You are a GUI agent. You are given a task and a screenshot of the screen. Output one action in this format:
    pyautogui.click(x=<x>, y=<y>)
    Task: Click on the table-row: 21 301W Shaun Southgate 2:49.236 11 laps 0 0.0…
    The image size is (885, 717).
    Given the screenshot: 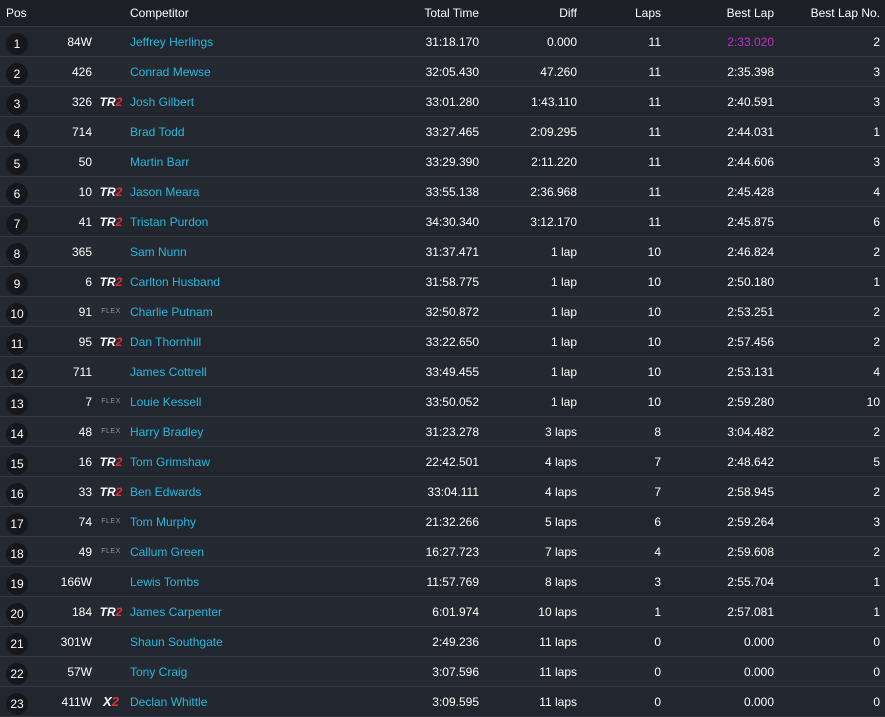 What is the action you would take?
    pyautogui.click(x=442, y=642)
    